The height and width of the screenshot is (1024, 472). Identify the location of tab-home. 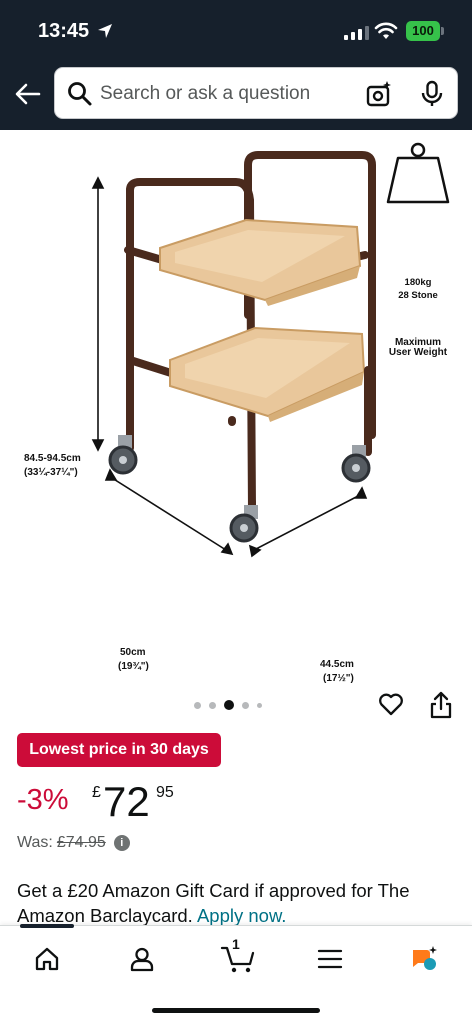
(47, 959).